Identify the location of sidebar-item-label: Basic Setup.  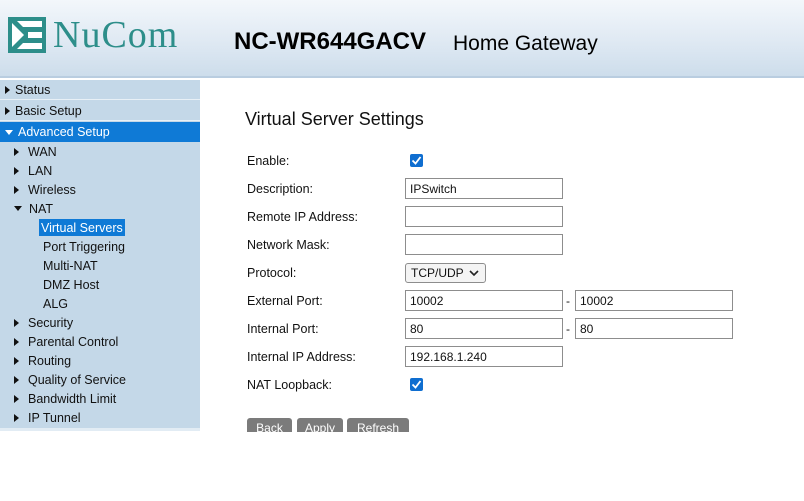
(48, 110).